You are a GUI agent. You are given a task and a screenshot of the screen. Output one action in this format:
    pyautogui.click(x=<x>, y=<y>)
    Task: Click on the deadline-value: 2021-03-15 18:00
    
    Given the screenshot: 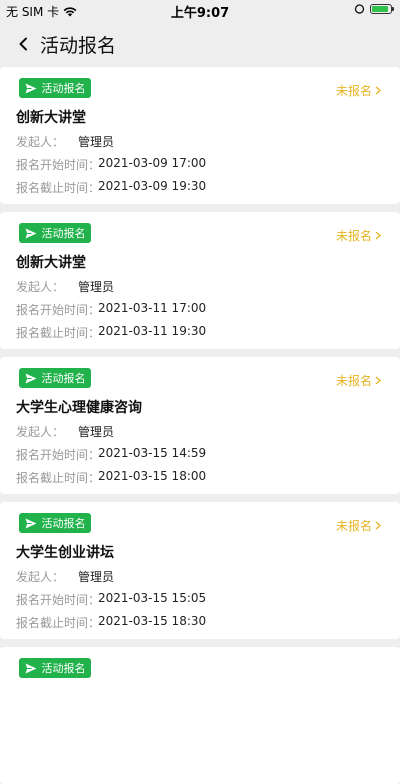 What is the action you would take?
    pyautogui.click(x=152, y=476)
    